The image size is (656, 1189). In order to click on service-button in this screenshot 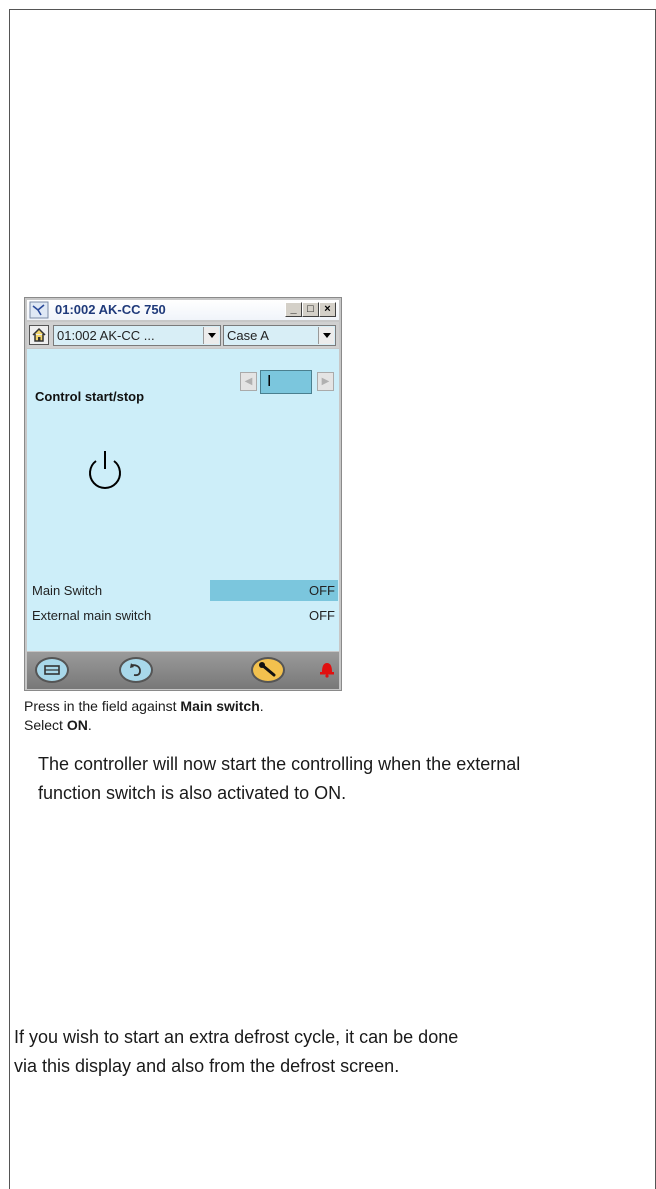, I will do `click(268, 670)`.